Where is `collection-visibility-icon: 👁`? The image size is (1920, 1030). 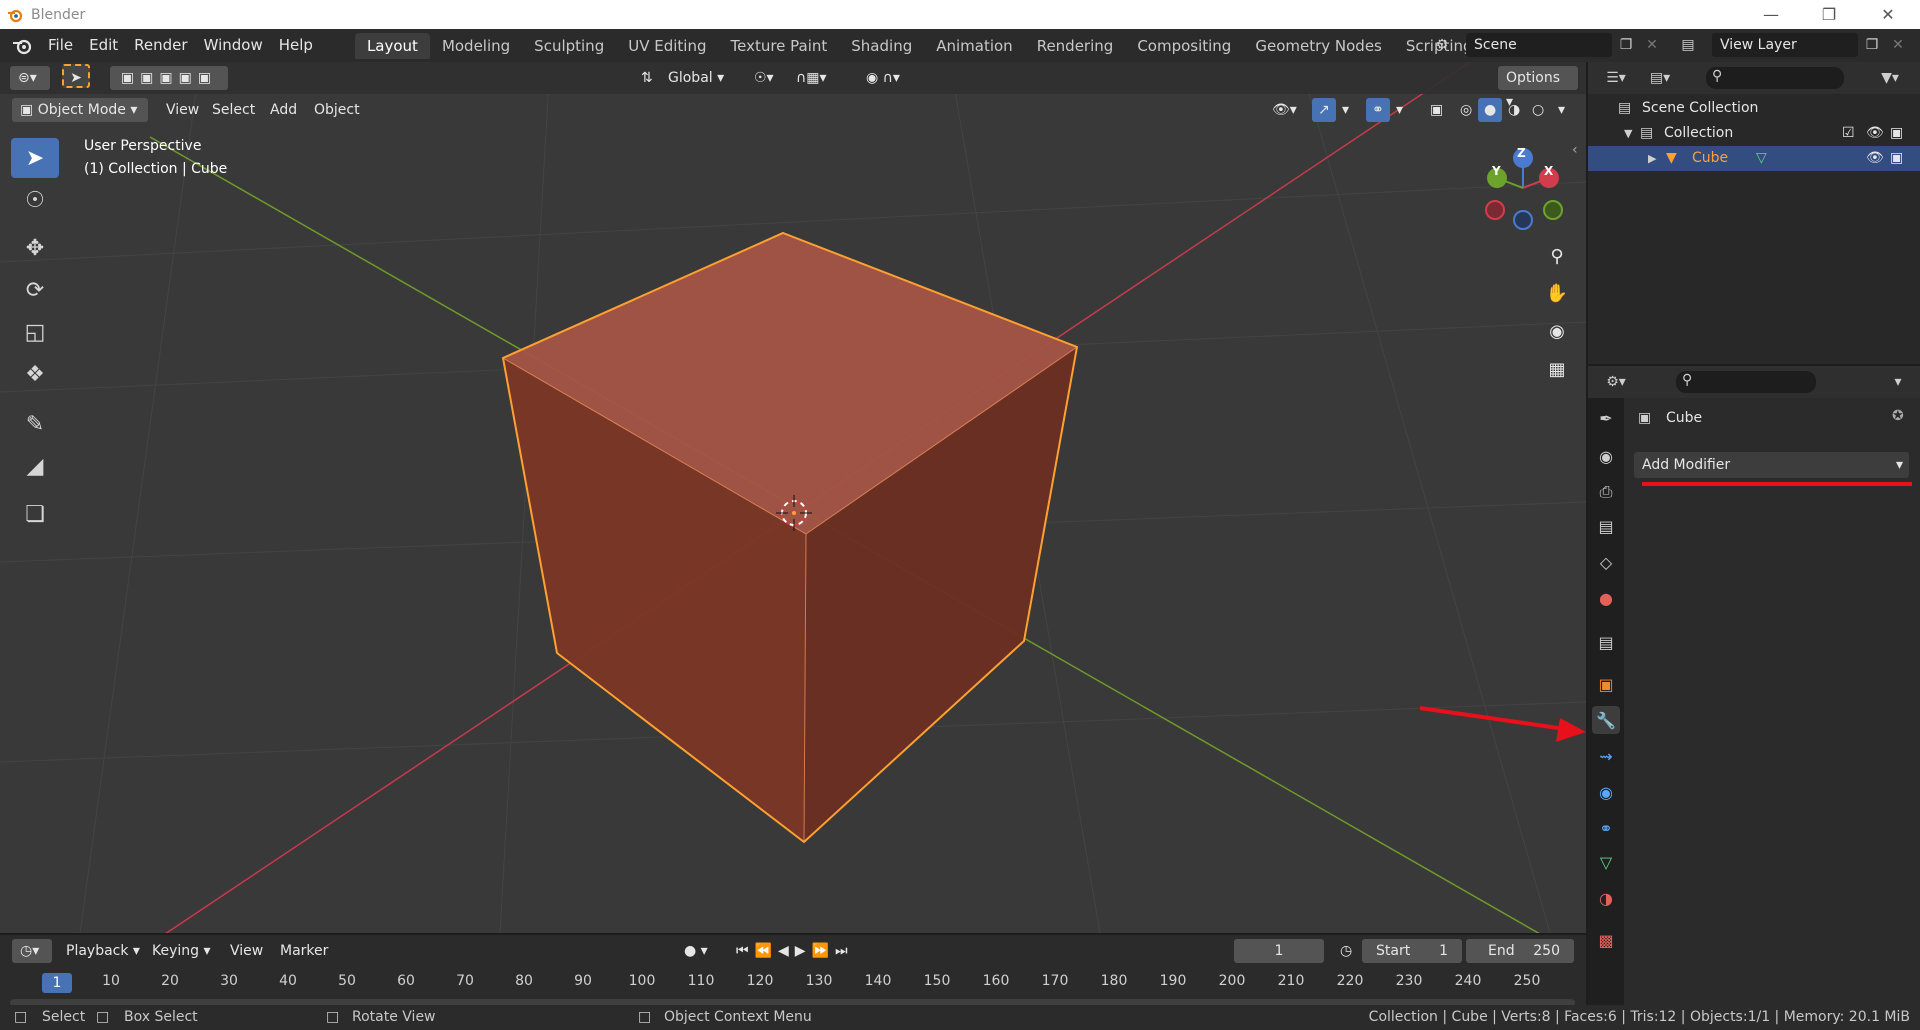 collection-visibility-icon: 👁 is located at coordinates (1875, 133).